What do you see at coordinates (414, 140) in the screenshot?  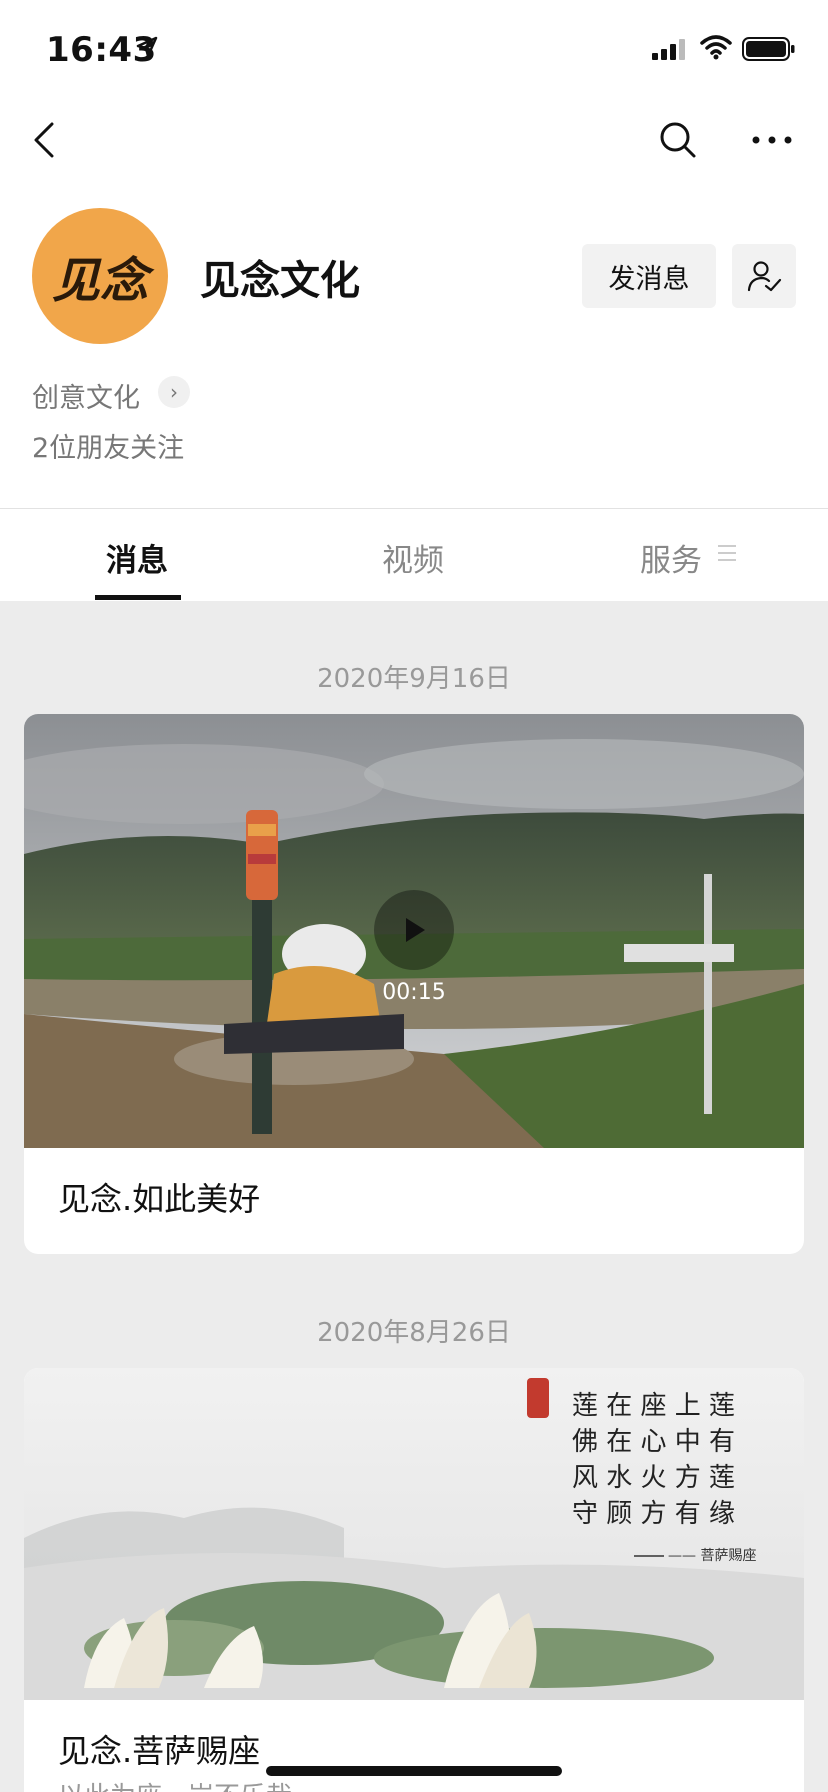 I see `navigation-bar` at bounding box center [414, 140].